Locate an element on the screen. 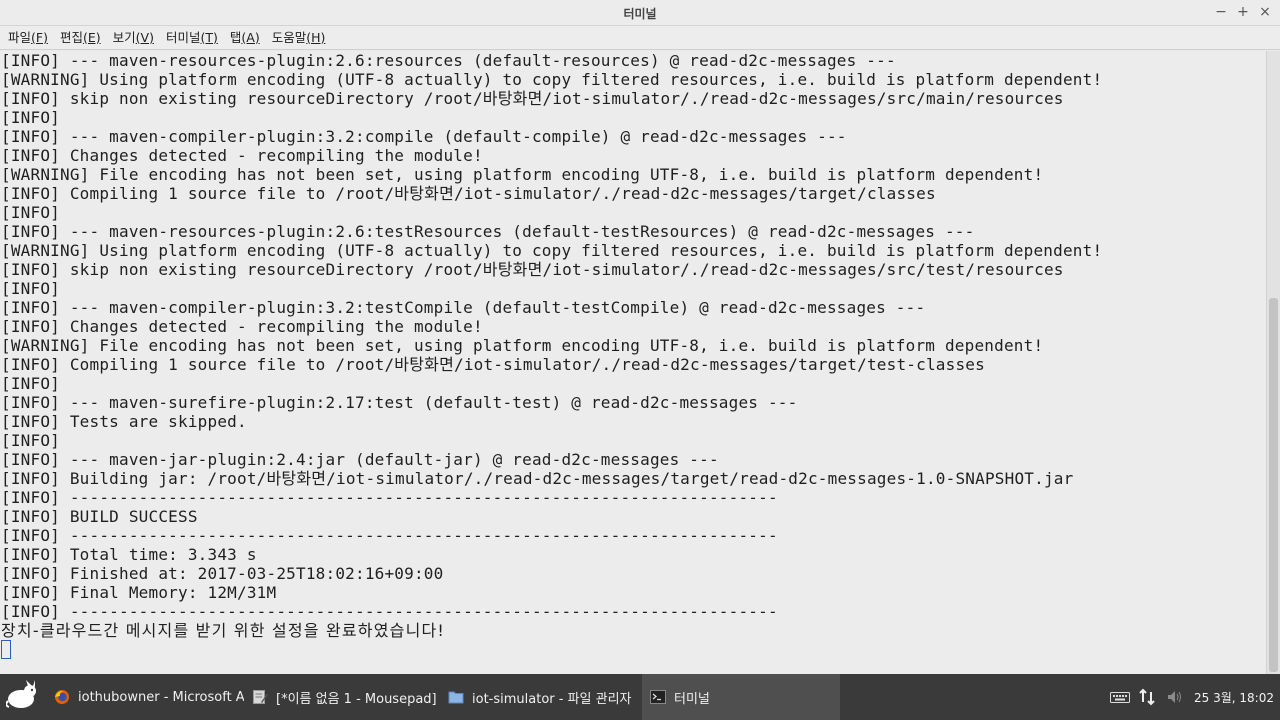 The height and width of the screenshot is (720, 1280). task-mousepad: [*이름 없음 1 - Mousepad] is located at coordinates (342, 697).